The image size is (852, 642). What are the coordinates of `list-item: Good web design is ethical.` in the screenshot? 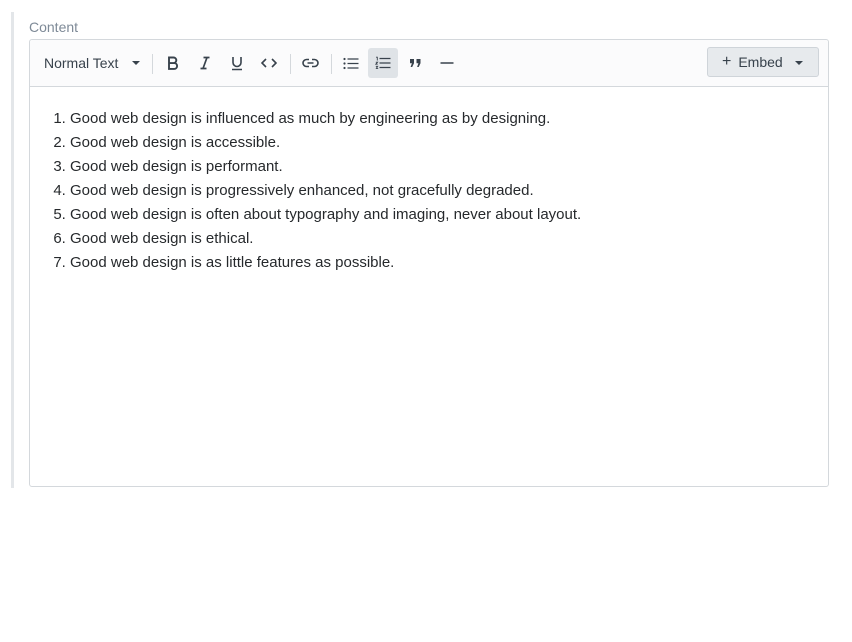 It's located at (449, 239).